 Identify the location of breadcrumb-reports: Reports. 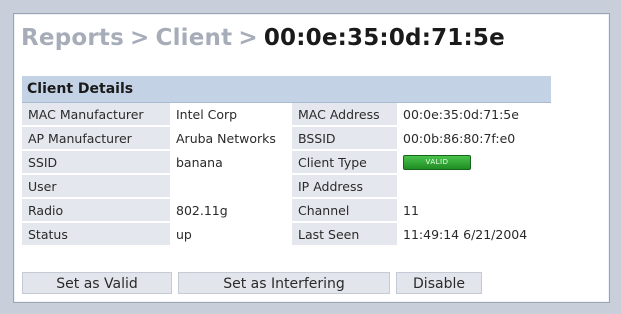
(72, 38).